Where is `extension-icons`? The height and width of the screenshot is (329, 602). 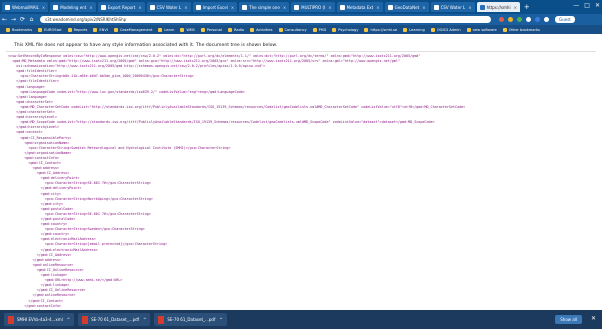
extension-icons is located at coordinates (524, 19).